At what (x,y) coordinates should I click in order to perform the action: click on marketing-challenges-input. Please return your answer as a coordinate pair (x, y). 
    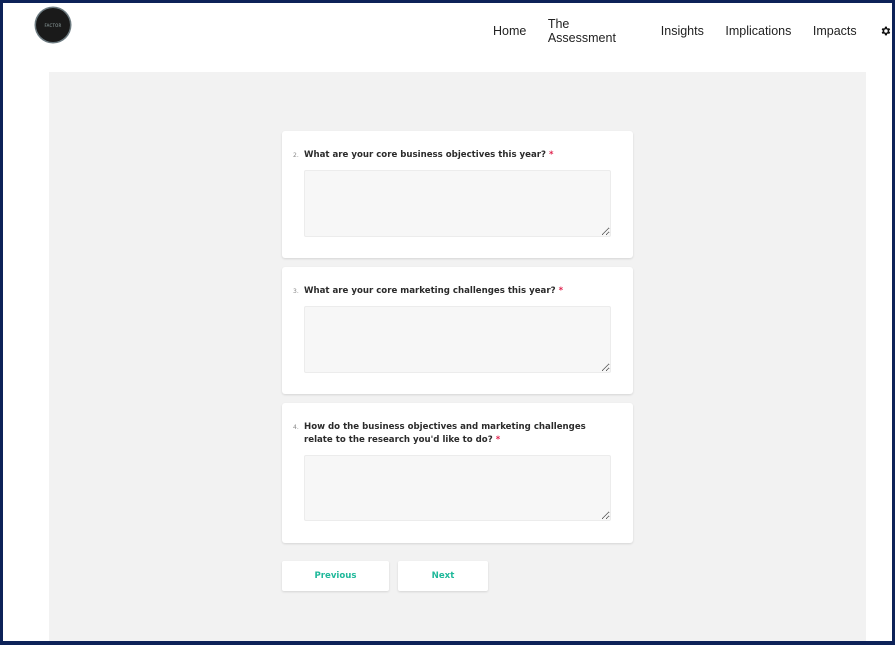
    Looking at the image, I should click on (457, 339).